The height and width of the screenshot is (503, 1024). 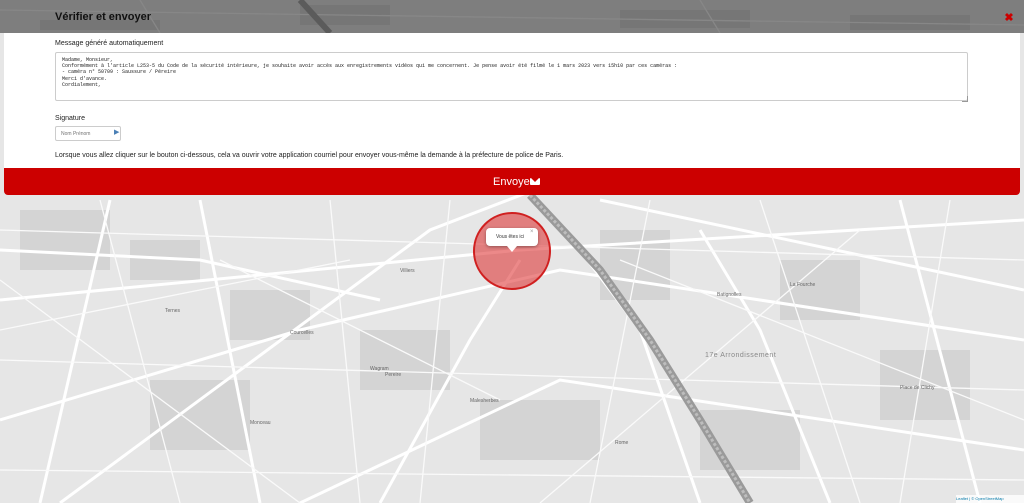 I want to click on autofill-icon: ▶, so click(x=117, y=132).